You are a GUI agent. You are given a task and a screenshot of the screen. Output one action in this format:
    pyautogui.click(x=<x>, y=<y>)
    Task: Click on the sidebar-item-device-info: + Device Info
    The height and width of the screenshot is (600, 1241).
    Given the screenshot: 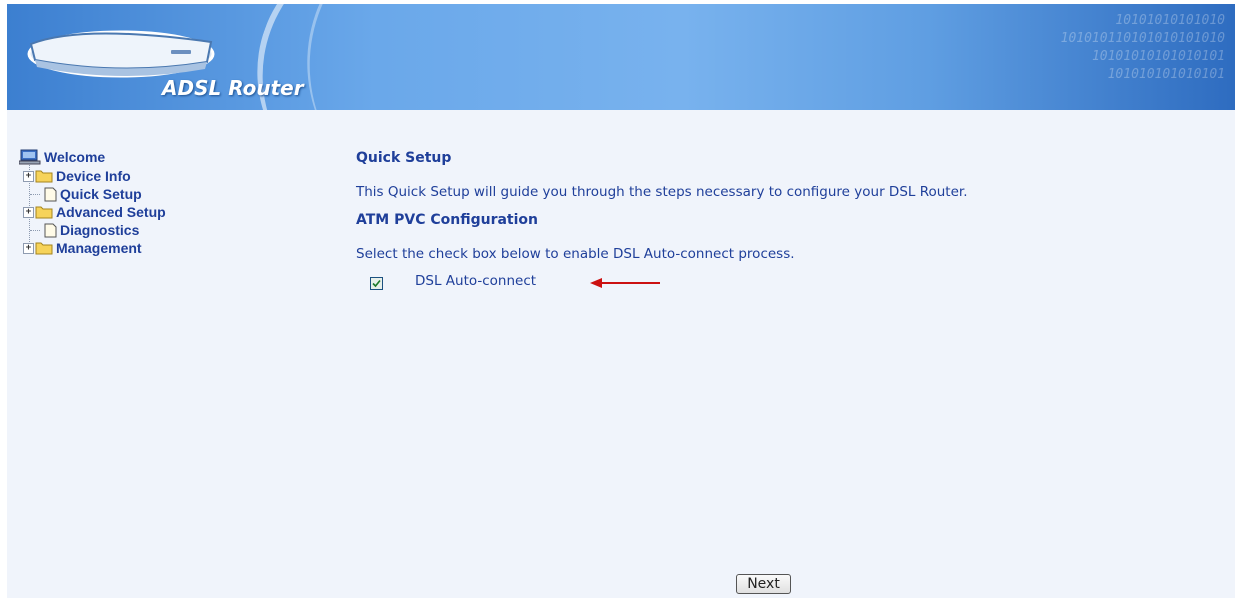 What is the action you would take?
    pyautogui.click(x=77, y=176)
    